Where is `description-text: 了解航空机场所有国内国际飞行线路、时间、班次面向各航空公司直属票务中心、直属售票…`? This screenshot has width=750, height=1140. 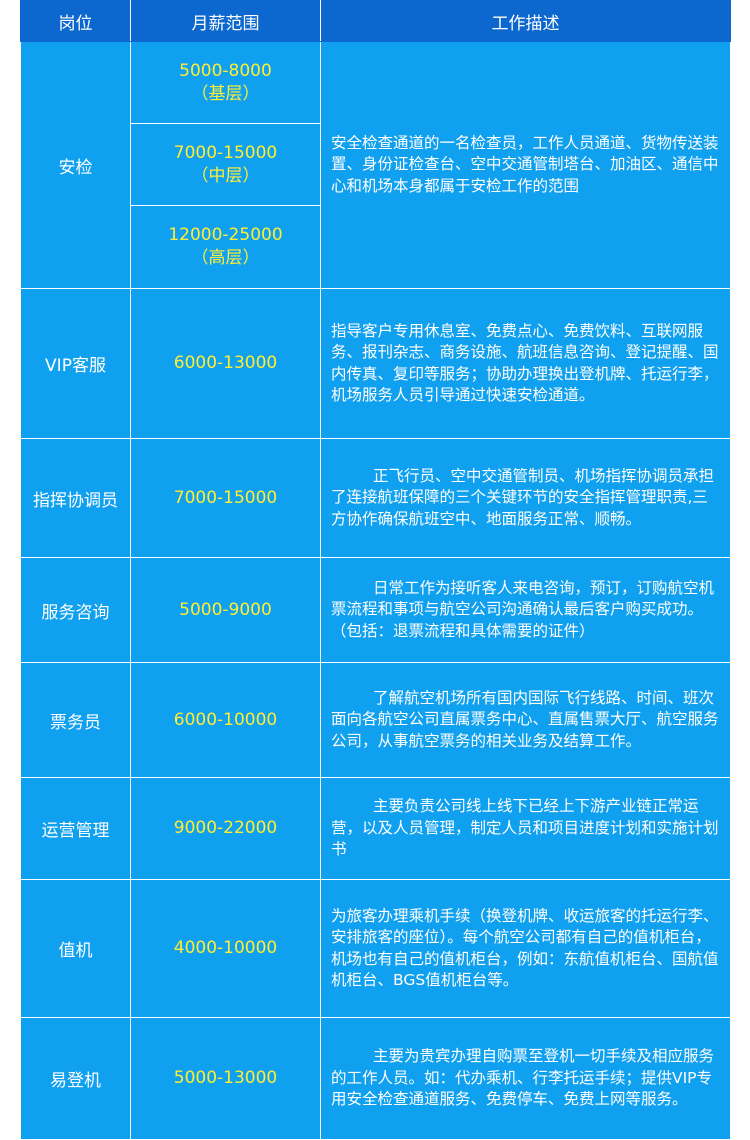 description-text: 了解航空机场所有国内国际飞行线路、时间、班次面向各航空公司直属票务中心、直属售票… is located at coordinates (525, 719).